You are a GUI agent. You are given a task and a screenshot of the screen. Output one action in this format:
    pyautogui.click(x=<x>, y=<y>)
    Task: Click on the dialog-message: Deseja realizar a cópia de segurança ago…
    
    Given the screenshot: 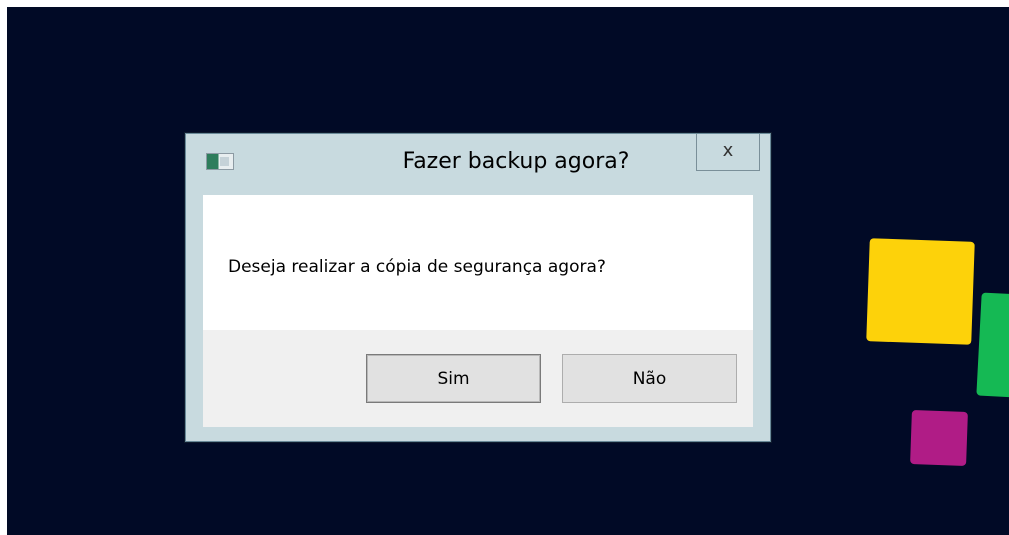 What is the action you would take?
    pyautogui.click(x=417, y=267)
    